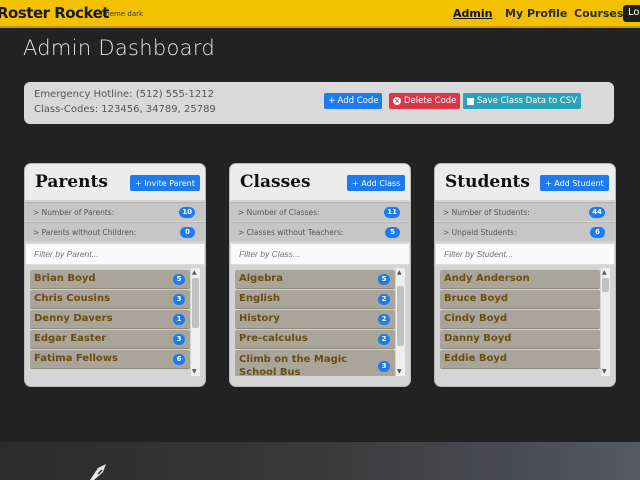 The image size is (640, 480). What do you see at coordinates (110, 339) in the screenshot?
I see `list-item: Edgar Easter 3` at bounding box center [110, 339].